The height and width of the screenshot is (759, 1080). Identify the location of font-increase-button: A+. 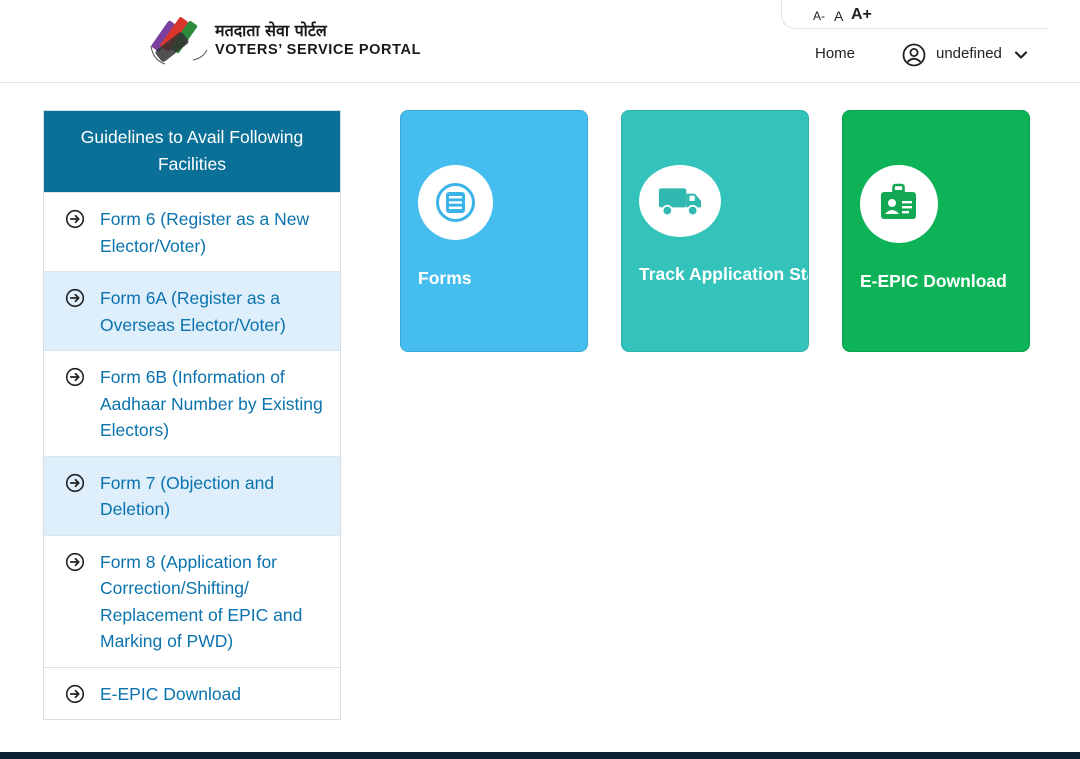
(861, 15).